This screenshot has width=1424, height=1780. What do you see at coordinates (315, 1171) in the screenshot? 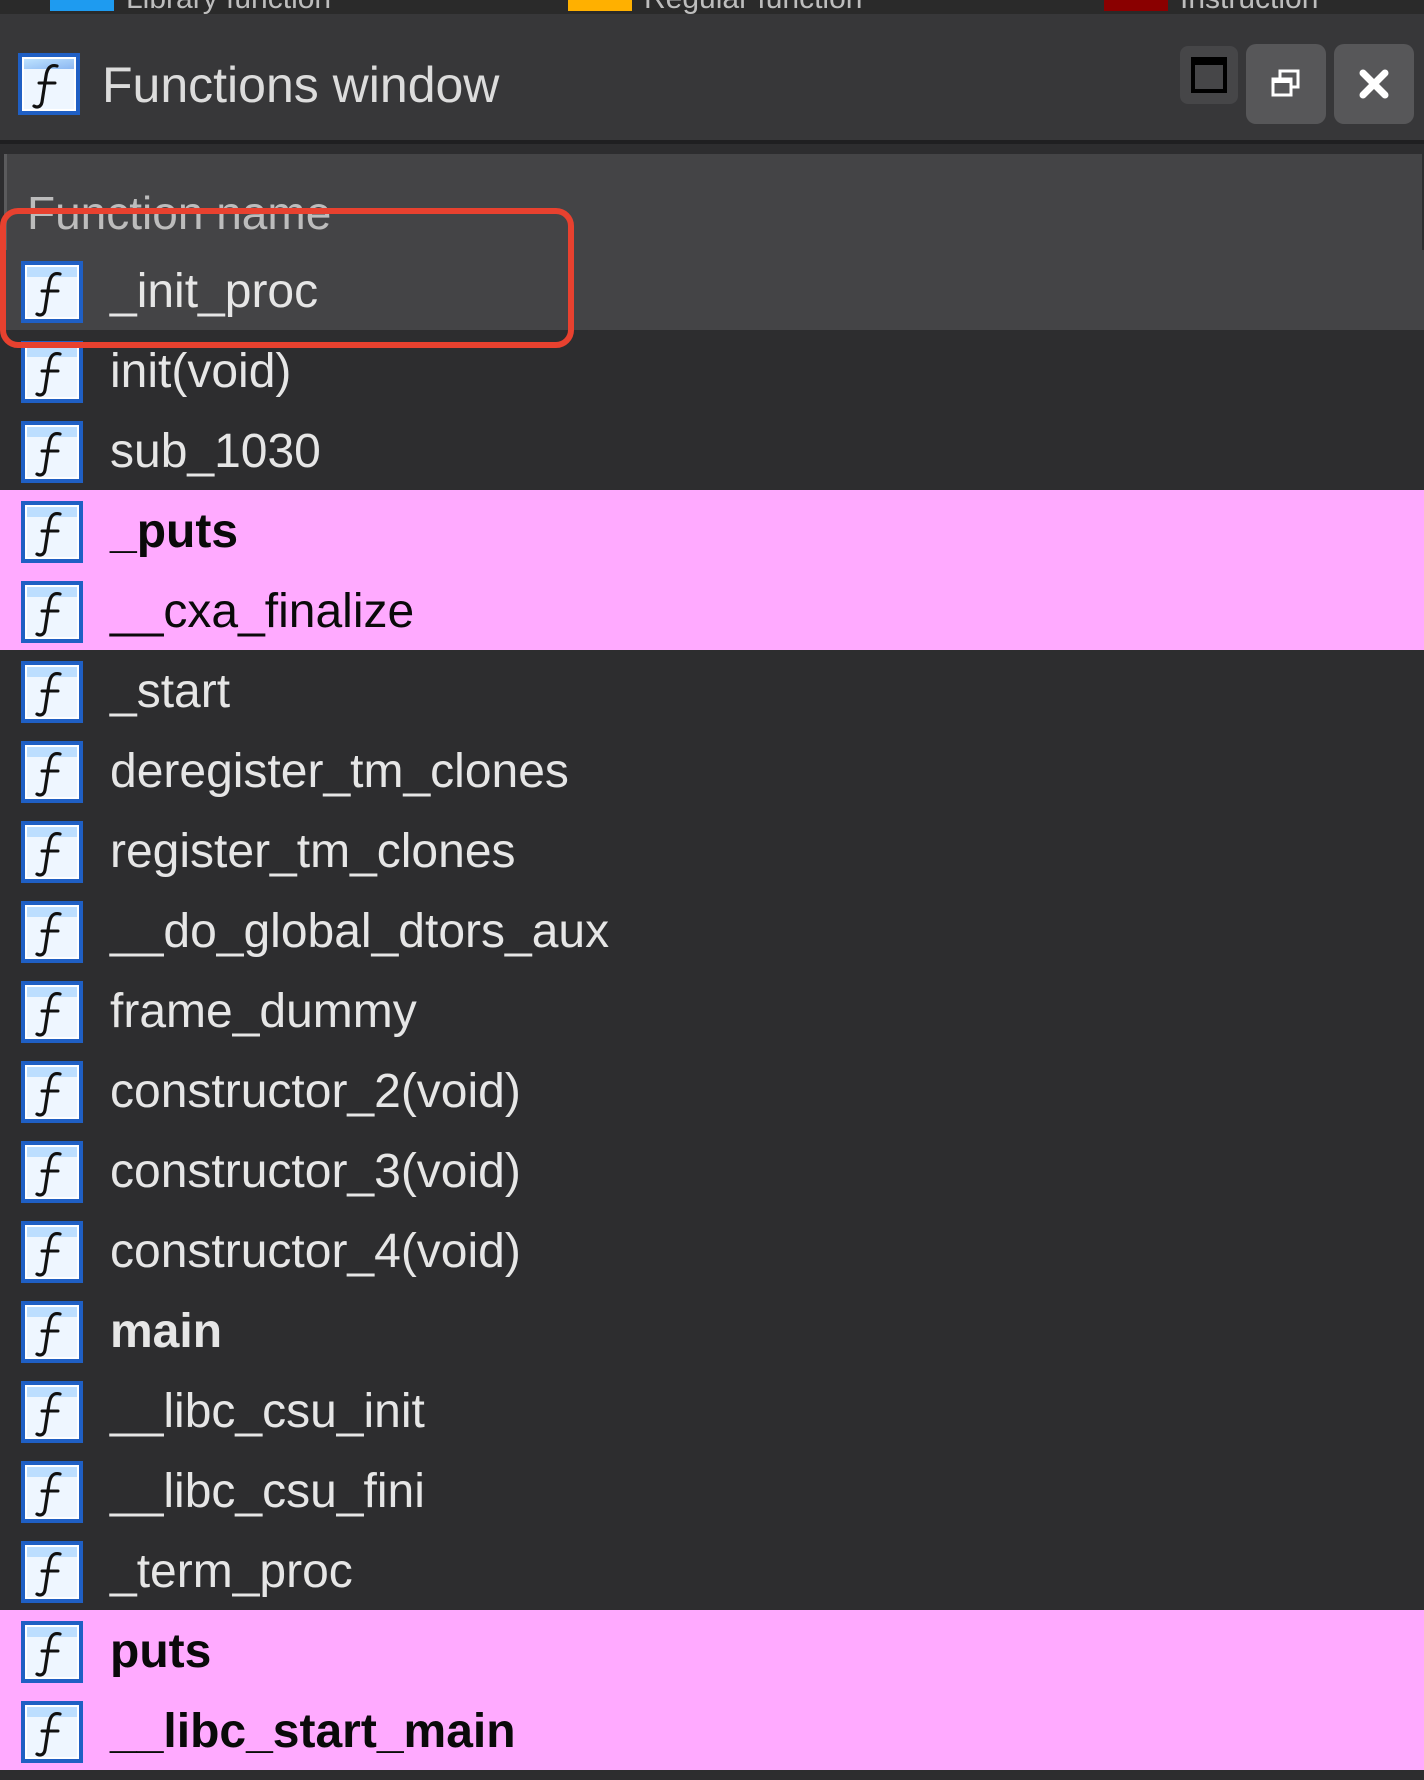
I see `function-name: constructor_3(void)` at bounding box center [315, 1171].